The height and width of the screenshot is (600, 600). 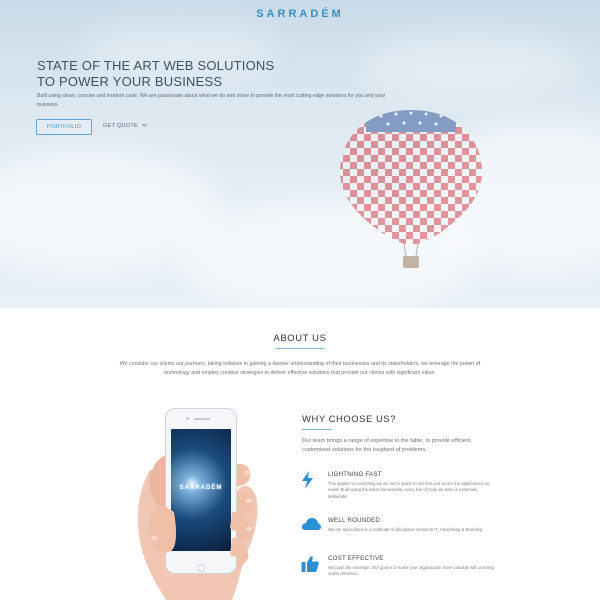 What do you see at coordinates (310, 564) in the screenshot?
I see `thumbs-up-icon` at bounding box center [310, 564].